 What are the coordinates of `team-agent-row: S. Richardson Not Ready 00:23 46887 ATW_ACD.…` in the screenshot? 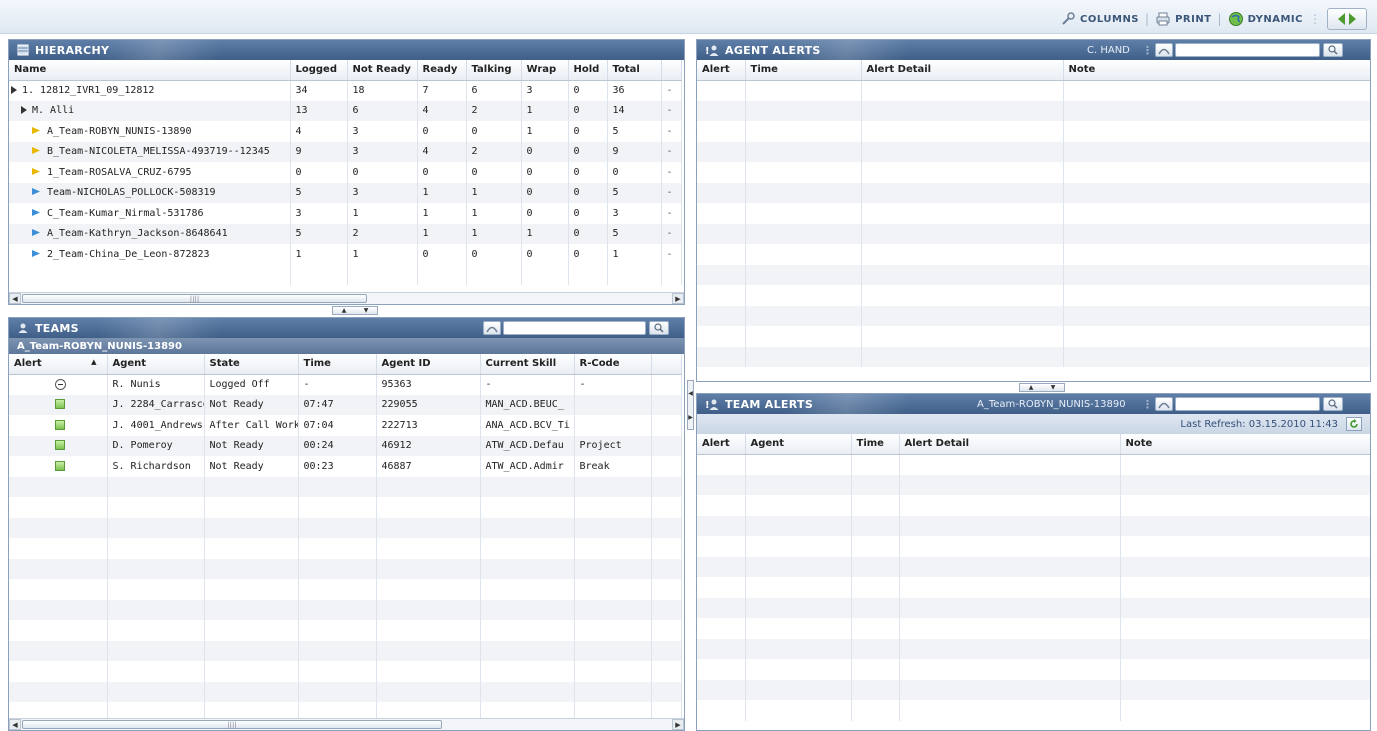 It's located at (345, 466).